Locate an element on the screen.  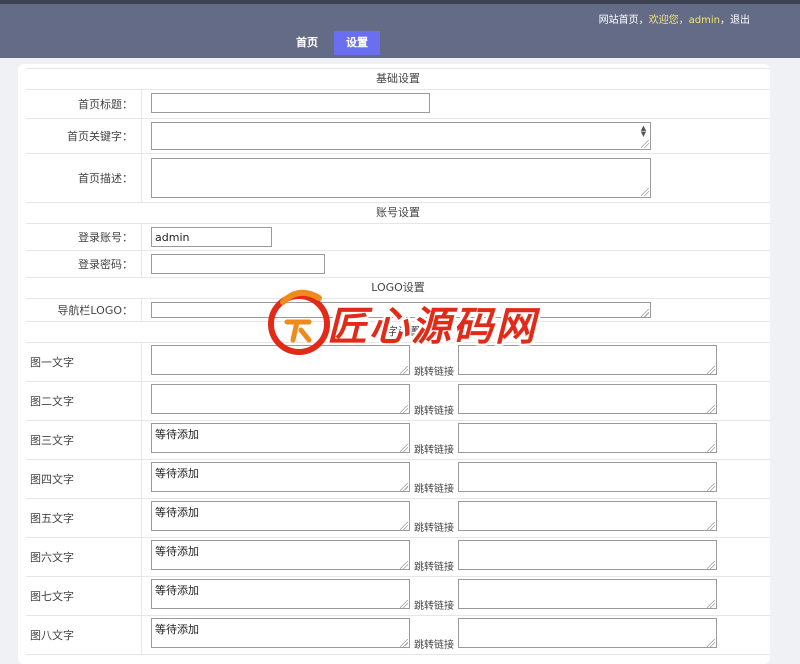
image-row: 图四文字 等待添加 跳转链接 is located at coordinates (398, 479).